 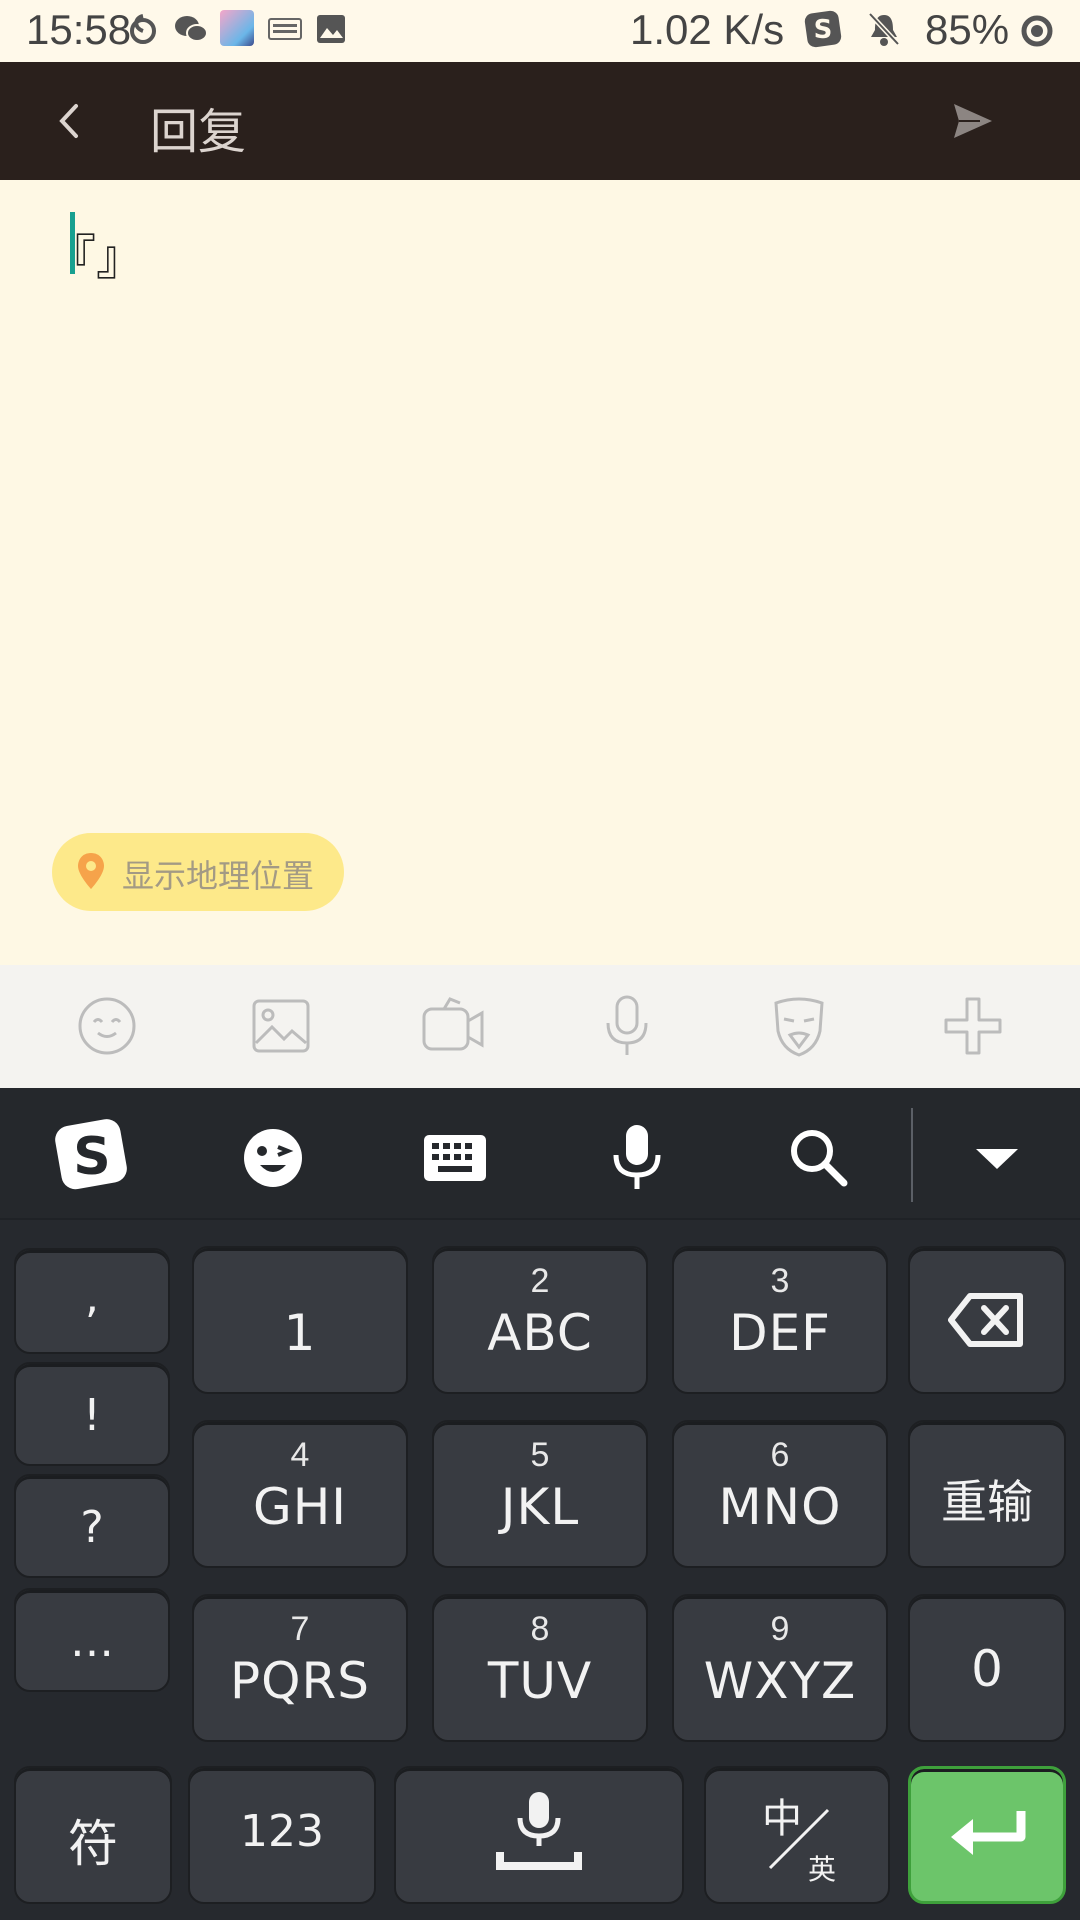 What do you see at coordinates (799, 1026) in the screenshot?
I see `mask-icon` at bounding box center [799, 1026].